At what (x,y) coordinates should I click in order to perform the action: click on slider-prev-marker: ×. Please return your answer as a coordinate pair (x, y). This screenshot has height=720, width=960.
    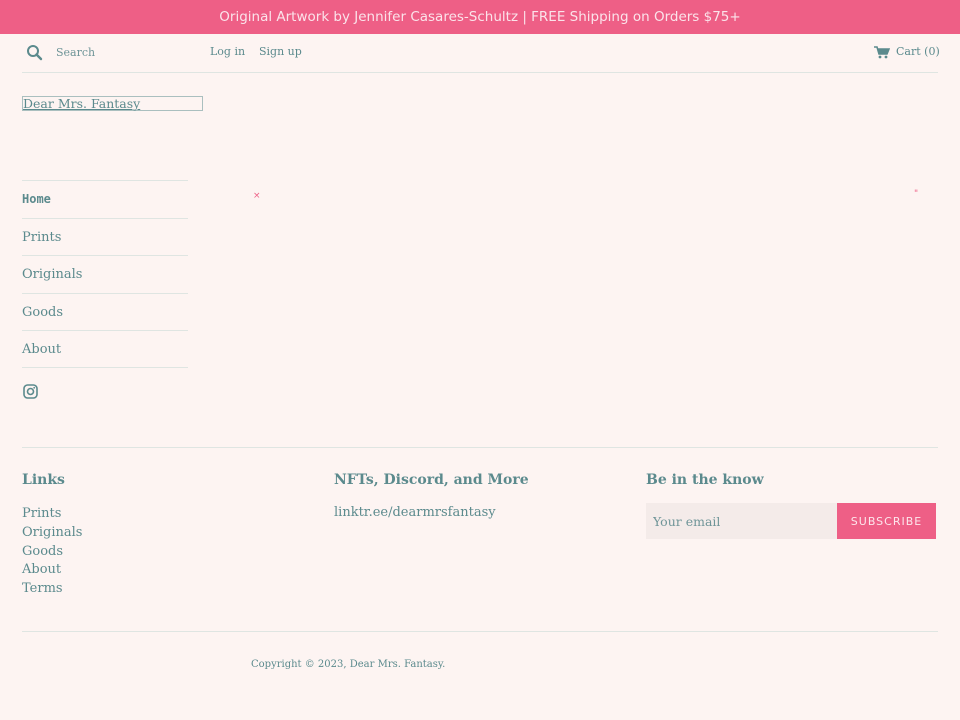
    Looking at the image, I should click on (257, 196).